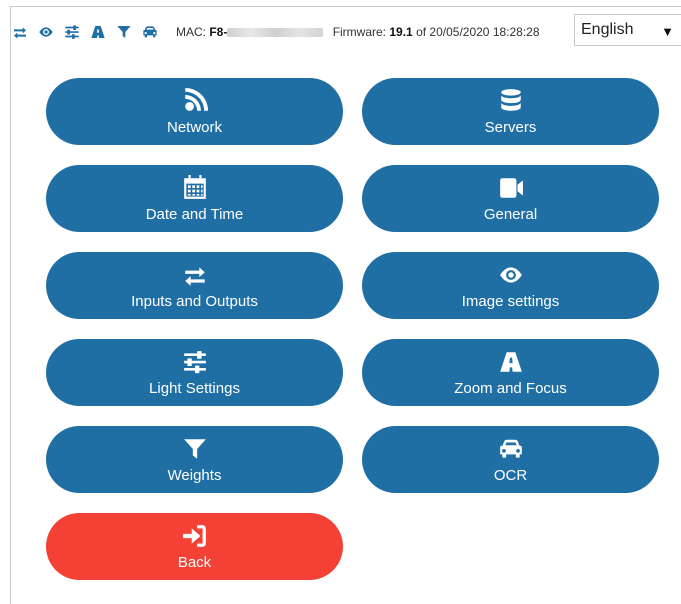  I want to click on zoom-focus-button: Zoom and Focus, so click(510, 372).